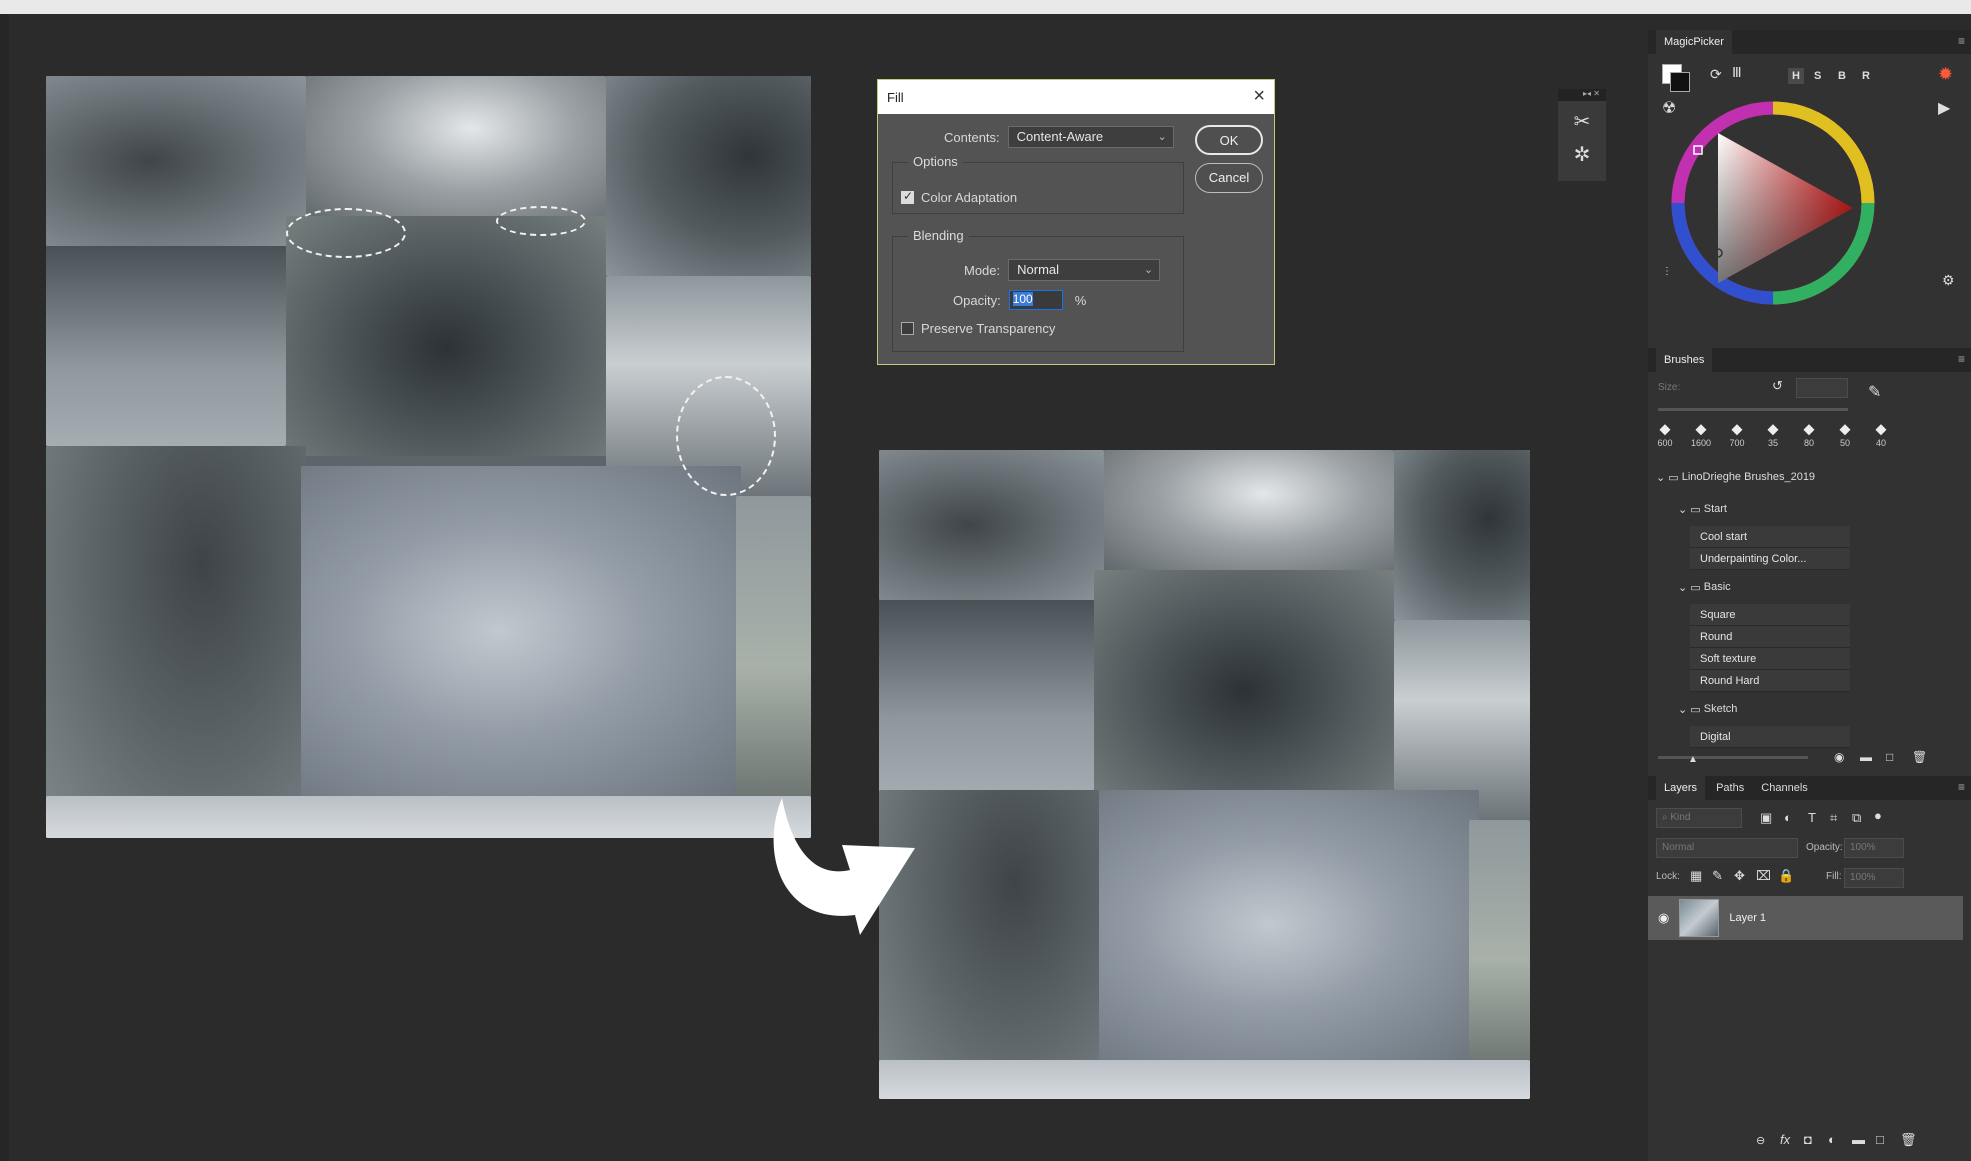 The height and width of the screenshot is (1161, 1971). Describe the element at coordinates (1878, 815) in the screenshot. I see `filter-toggle-icon: ●` at that location.